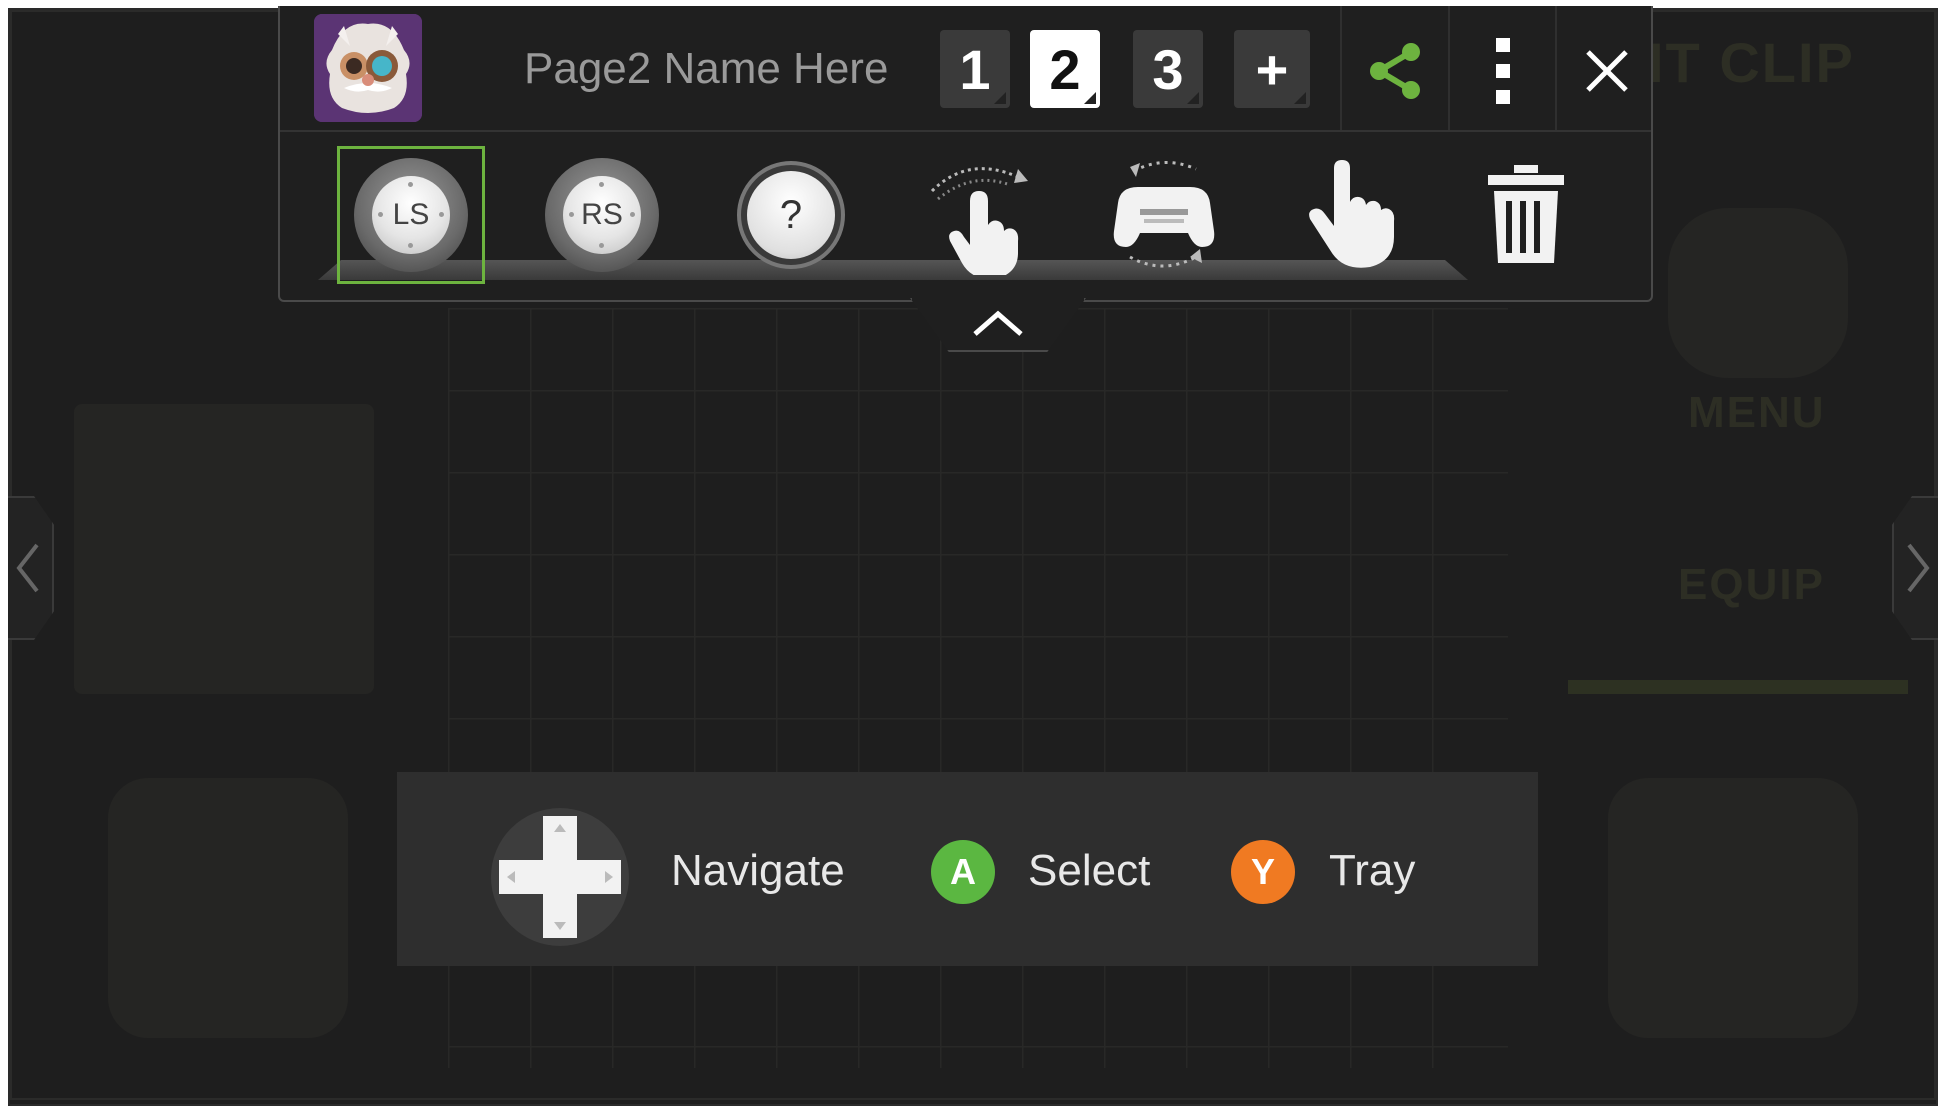 This screenshot has width=1945, height=1114. I want to click on more-options-button, so click(1503, 71).